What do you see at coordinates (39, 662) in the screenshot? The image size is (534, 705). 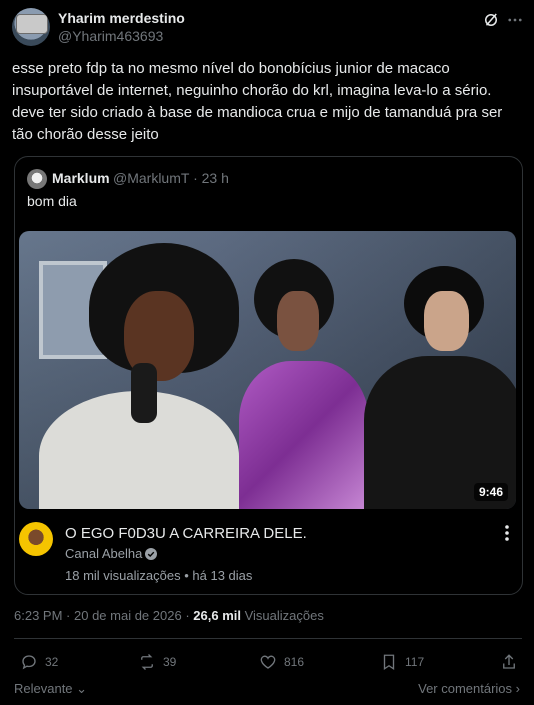 I see `reply-button: 32` at bounding box center [39, 662].